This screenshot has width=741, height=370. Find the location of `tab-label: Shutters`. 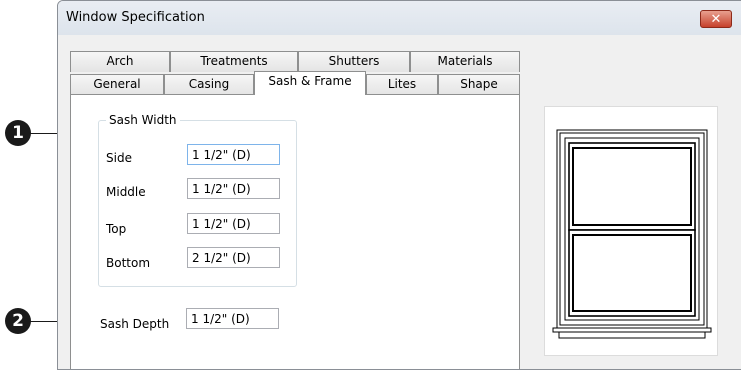

tab-label: Shutters is located at coordinates (354, 61).